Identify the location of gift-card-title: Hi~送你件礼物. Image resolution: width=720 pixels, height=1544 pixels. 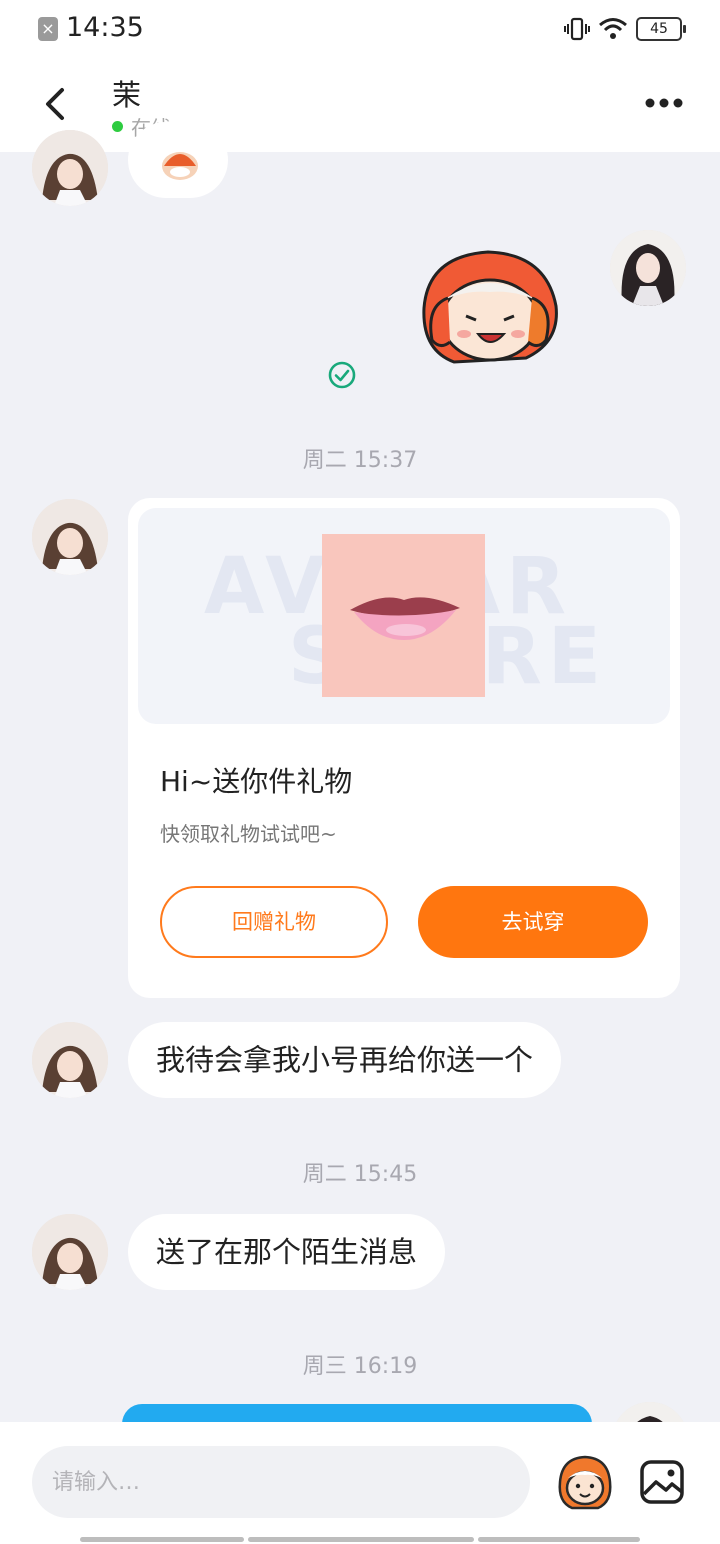
(256, 781).